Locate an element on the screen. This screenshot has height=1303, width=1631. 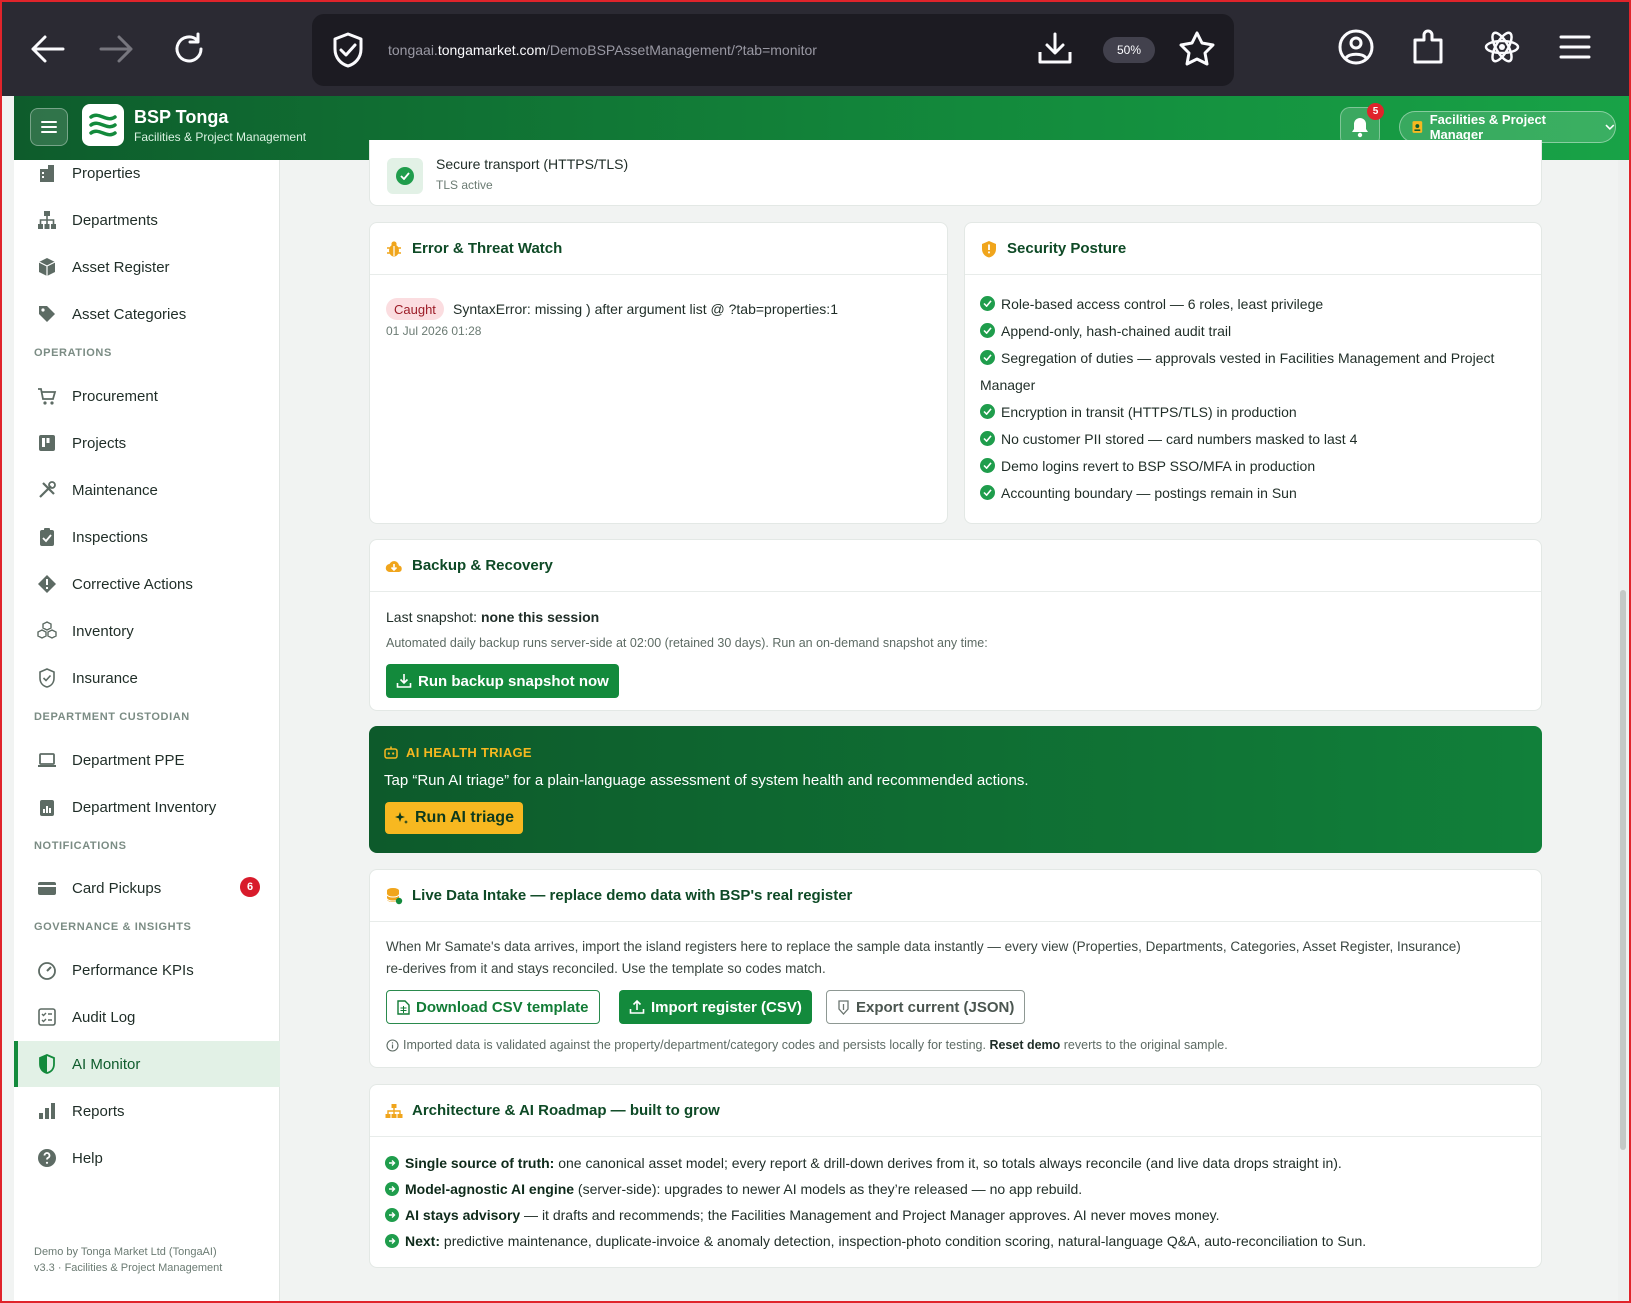
sidebar-item-department-ppe: Department PPE is located at coordinates (147, 760).